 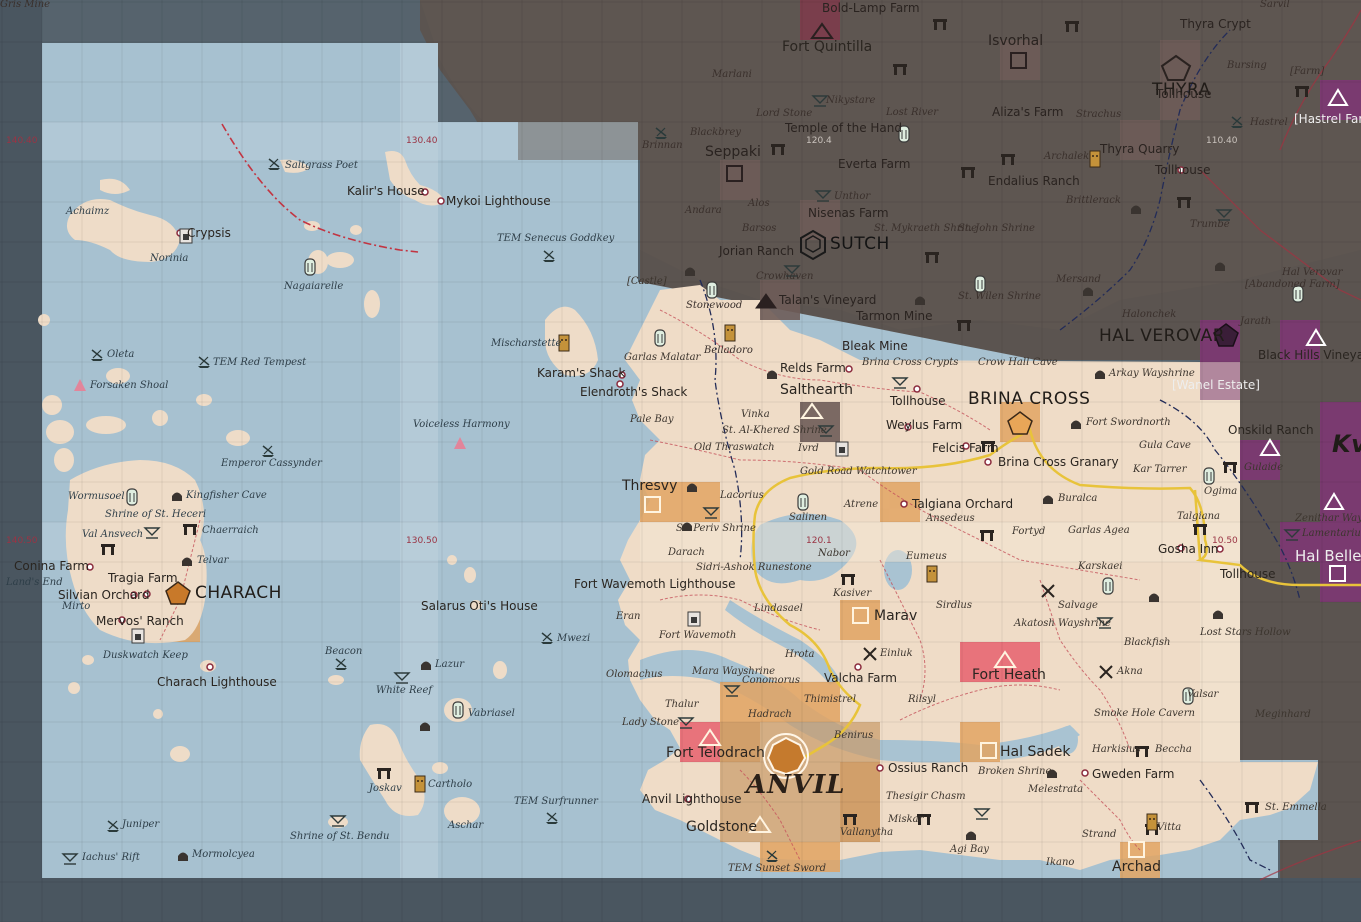 What do you see at coordinates (1198, 517) in the screenshot?
I see `poi-label: Talgiana` at bounding box center [1198, 517].